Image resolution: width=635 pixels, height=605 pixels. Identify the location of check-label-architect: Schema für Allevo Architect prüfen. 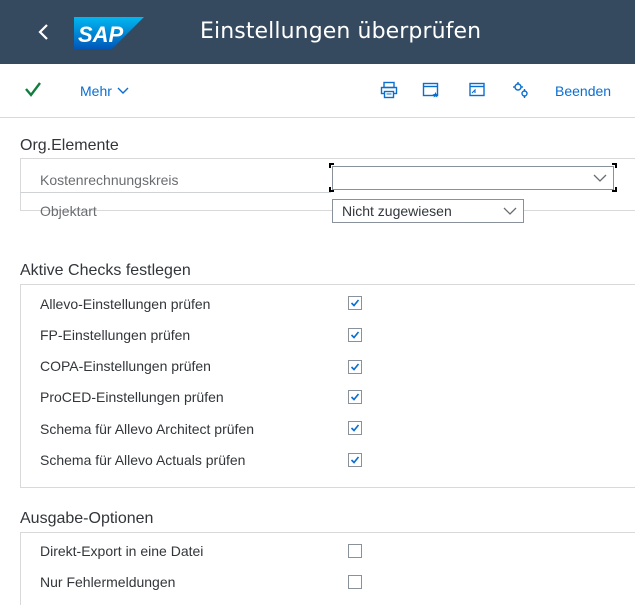
(147, 429).